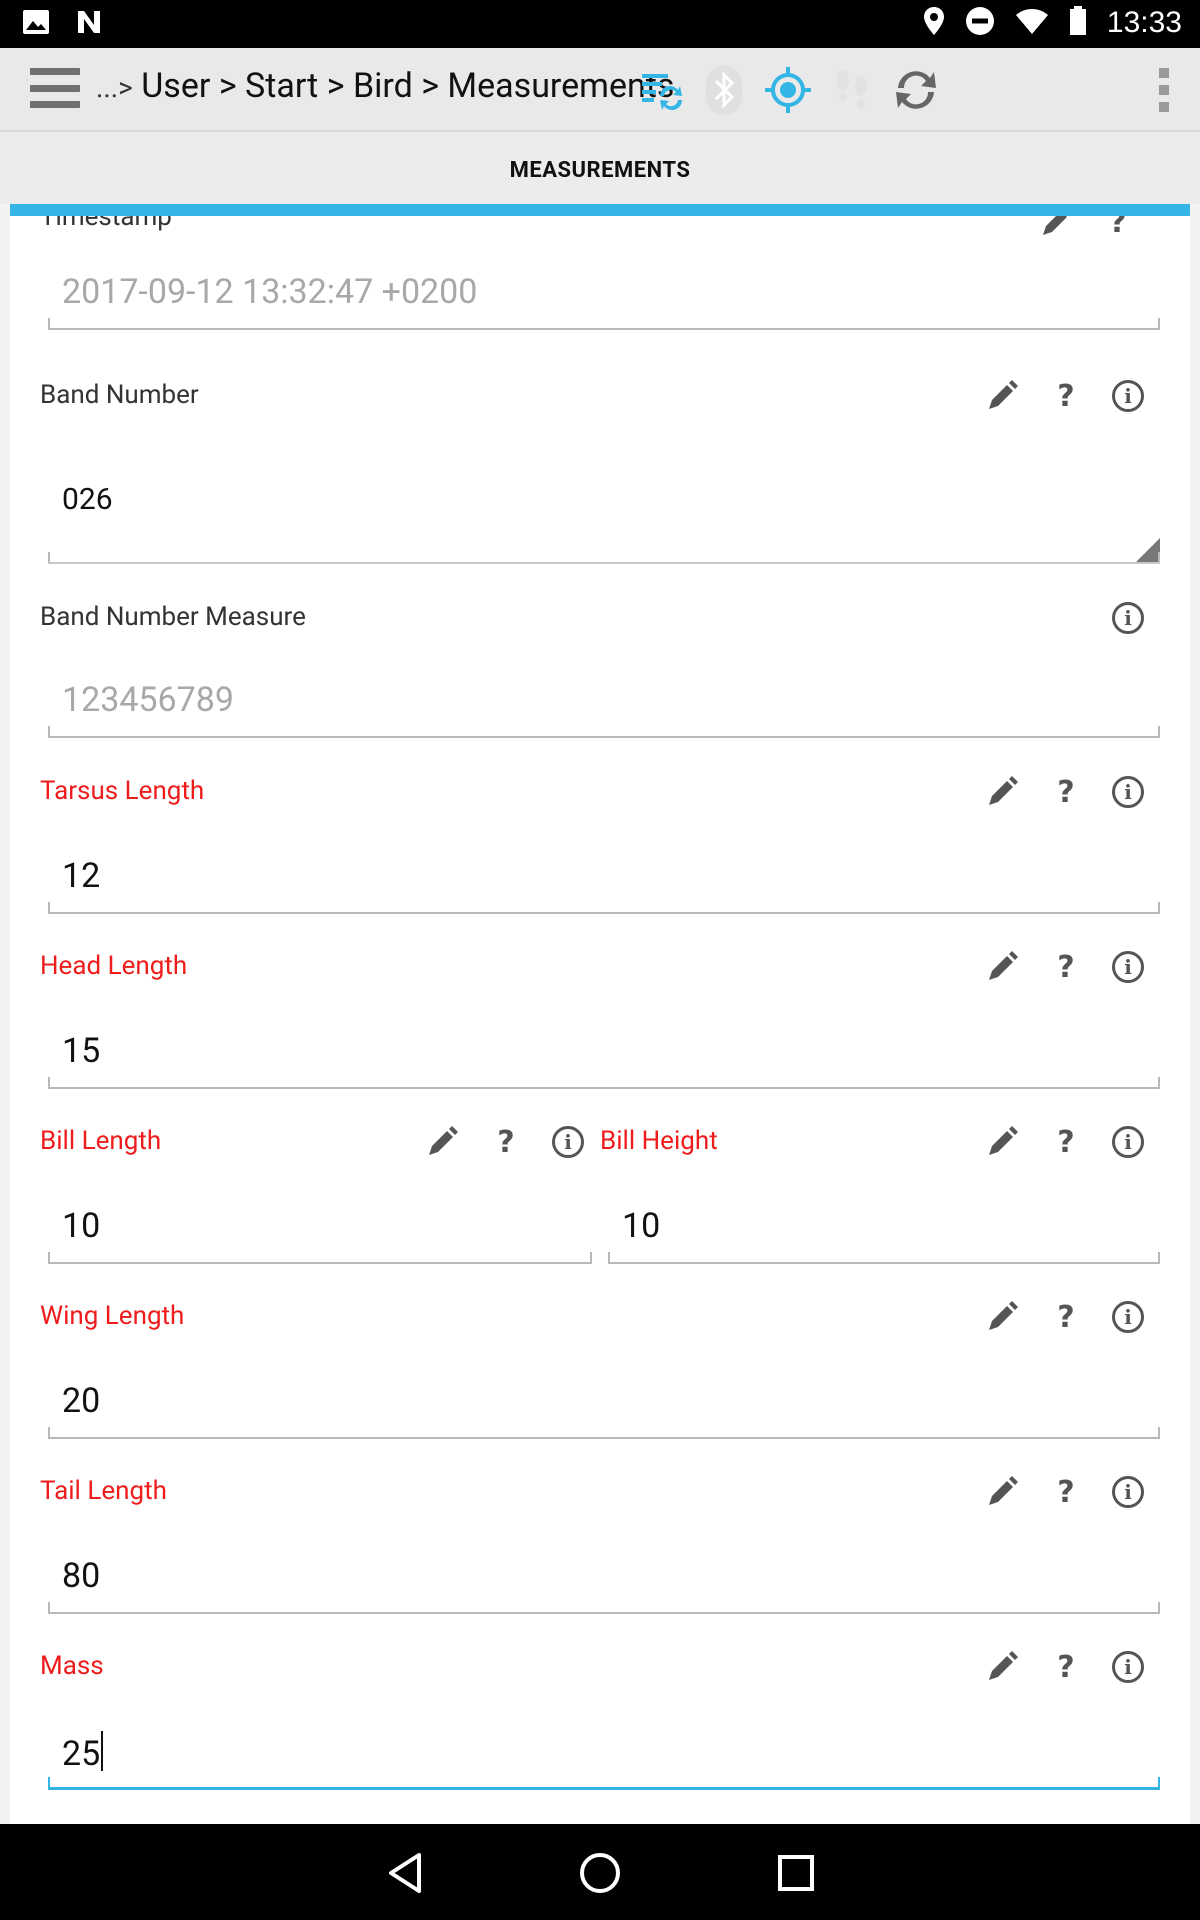 The width and height of the screenshot is (1200, 1920). Describe the element at coordinates (604, 1583) in the screenshot. I see `tail-length-input: 80` at that location.